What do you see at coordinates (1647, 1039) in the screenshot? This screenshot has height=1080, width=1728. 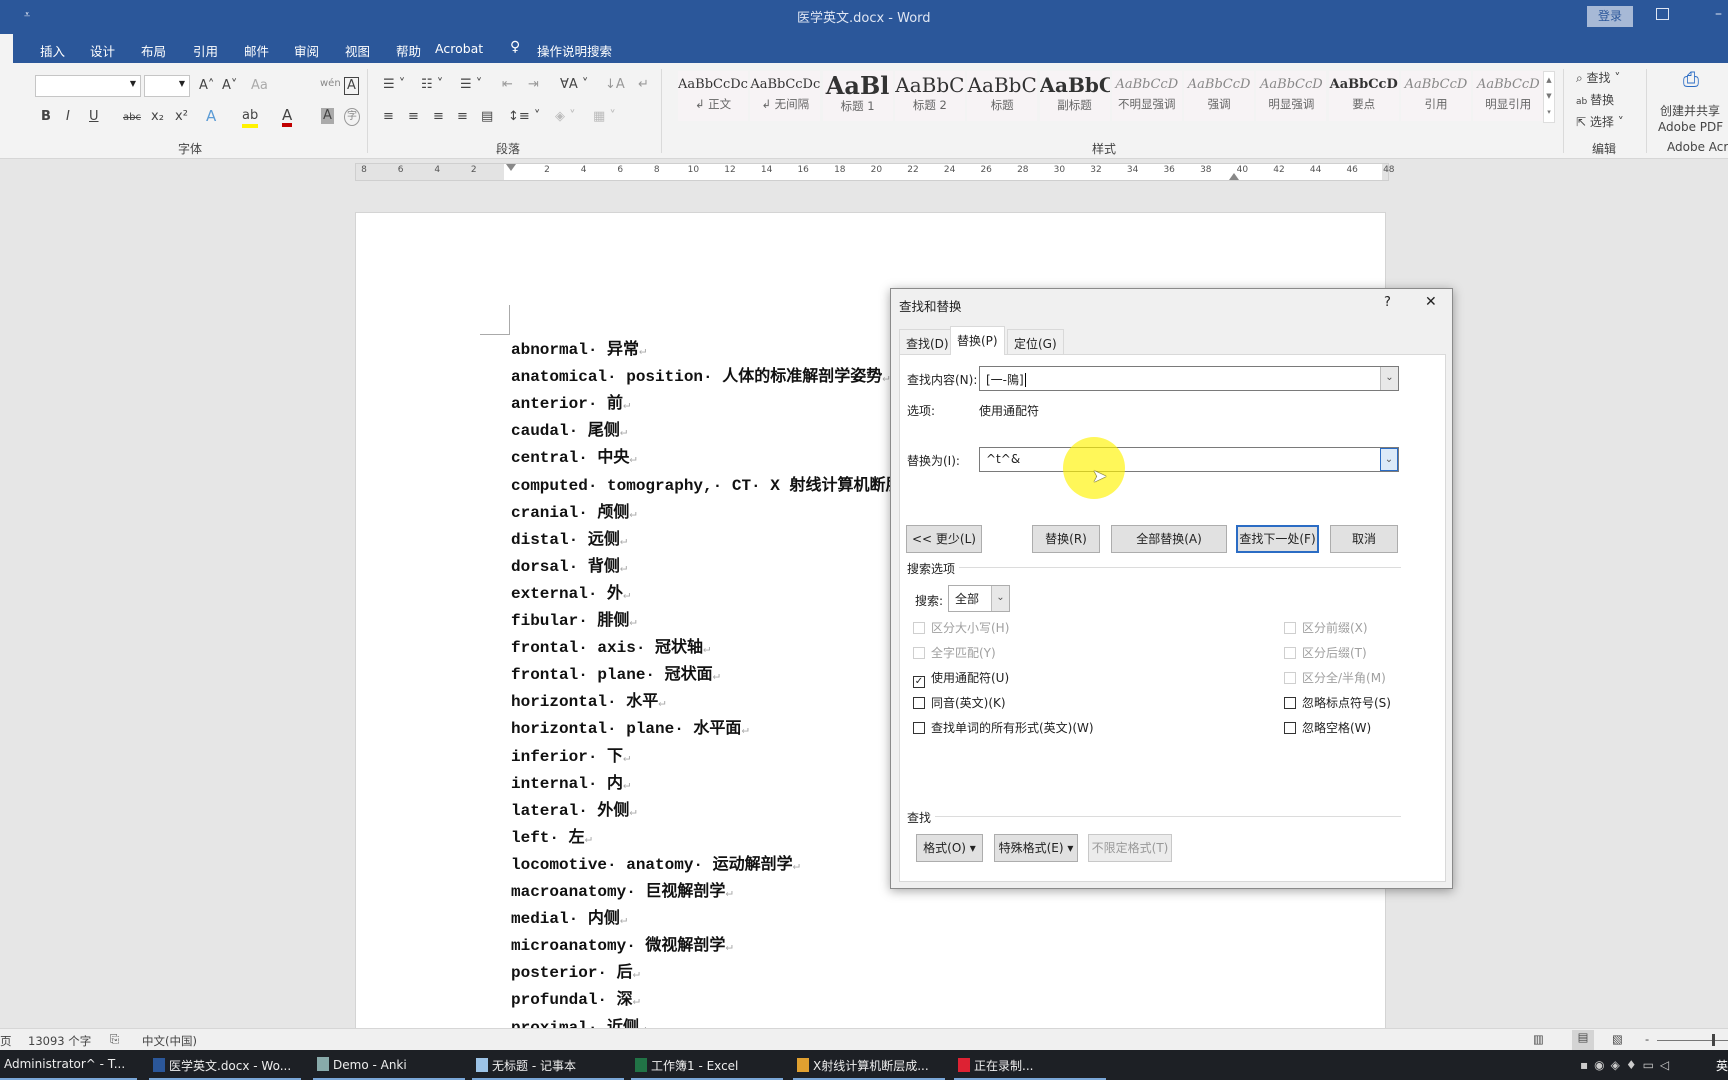 I see `zoom-out-button: -` at bounding box center [1647, 1039].